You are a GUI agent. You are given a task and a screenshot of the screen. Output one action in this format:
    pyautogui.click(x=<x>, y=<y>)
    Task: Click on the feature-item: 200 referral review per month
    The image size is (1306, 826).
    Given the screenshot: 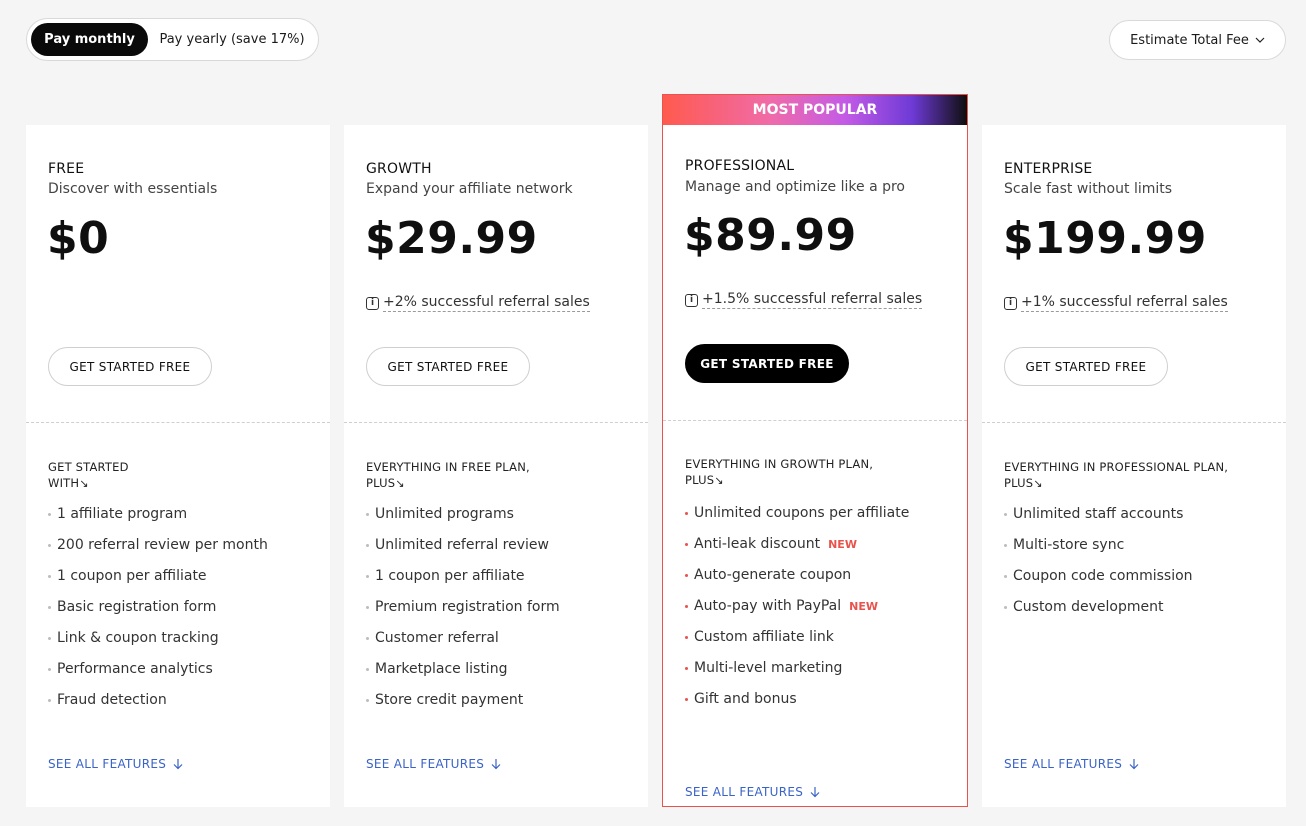 What is the action you would take?
    pyautogui.click(x=158, y=552)
    